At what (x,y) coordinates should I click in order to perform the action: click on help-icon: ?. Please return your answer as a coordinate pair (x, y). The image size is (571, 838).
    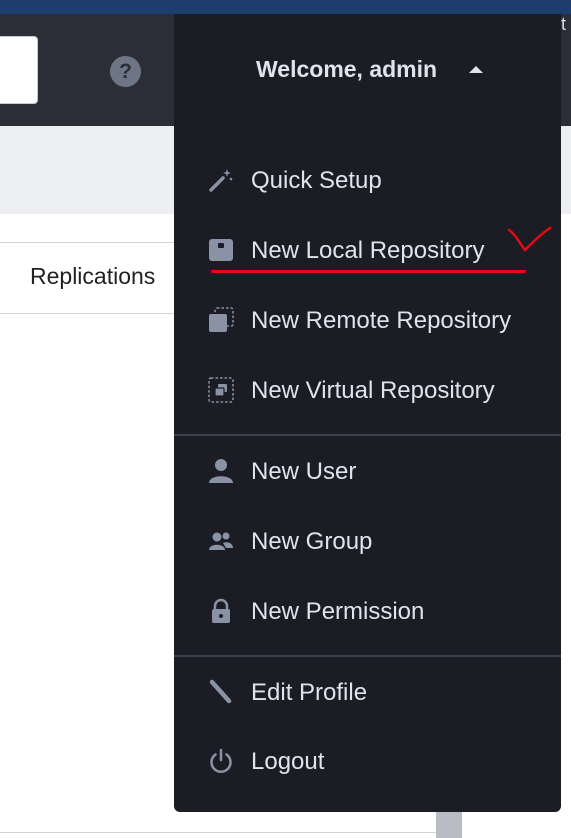
    Looking at the image, I should click on (125, 71).